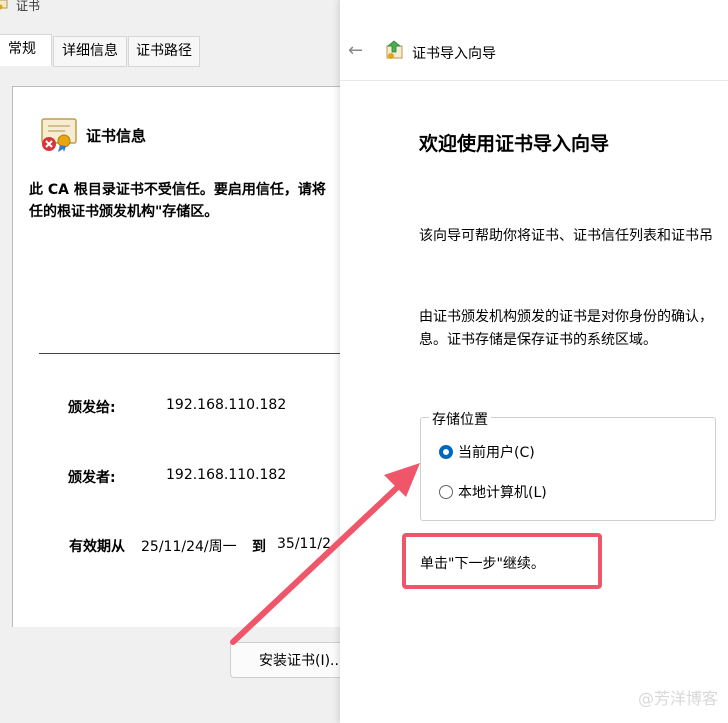  I want to click on warning-line-1: 此 CA 根目录证书不受信任。要启用信任，请将, so click(177, 190).